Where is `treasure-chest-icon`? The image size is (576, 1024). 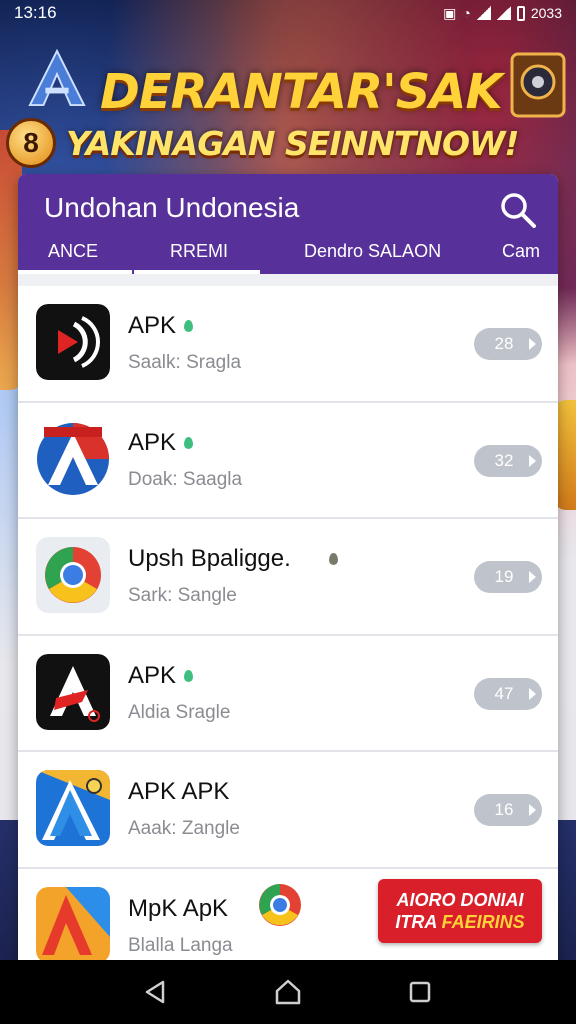 treasure-chest-icon is located at coordinates (538, 85).